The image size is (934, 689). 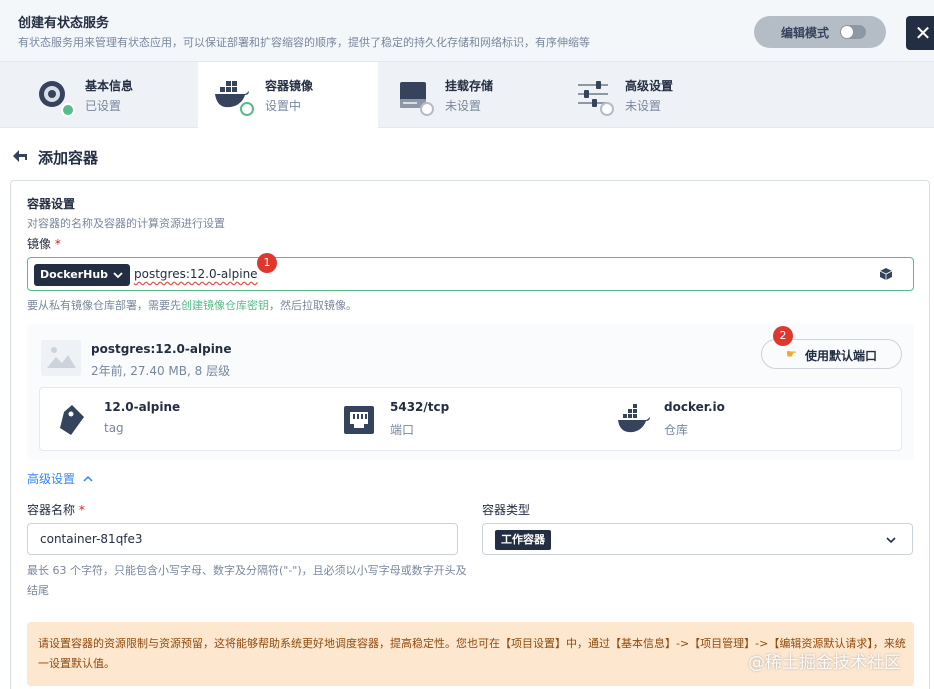 I want to click on annotation-badge-1: 1, so click(x=267, y=263).